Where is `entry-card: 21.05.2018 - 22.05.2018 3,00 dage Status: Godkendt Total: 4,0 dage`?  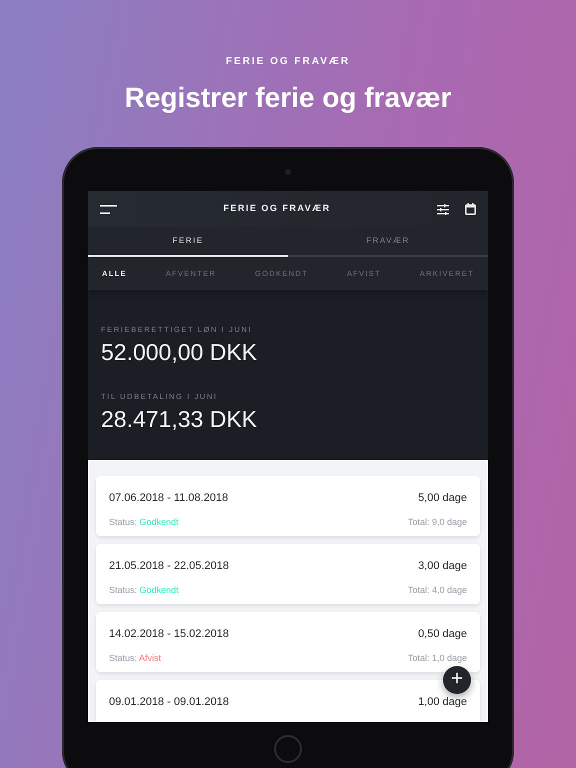 entry-card: 21.05.2018 - 22.05.2018 3,00 dage Status: Godkendt Total: 4,0 dage is located at coordinates (288, 574).